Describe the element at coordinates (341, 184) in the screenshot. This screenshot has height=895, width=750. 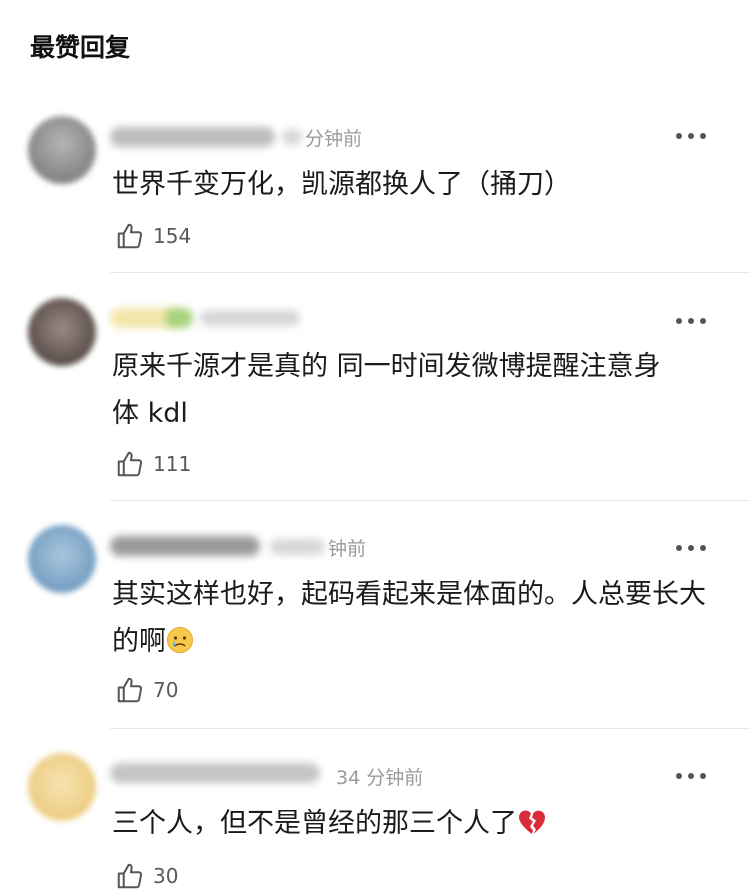
I see `comment-text: 世界千变万化，凯源都换人了（捅刀）` at that location.